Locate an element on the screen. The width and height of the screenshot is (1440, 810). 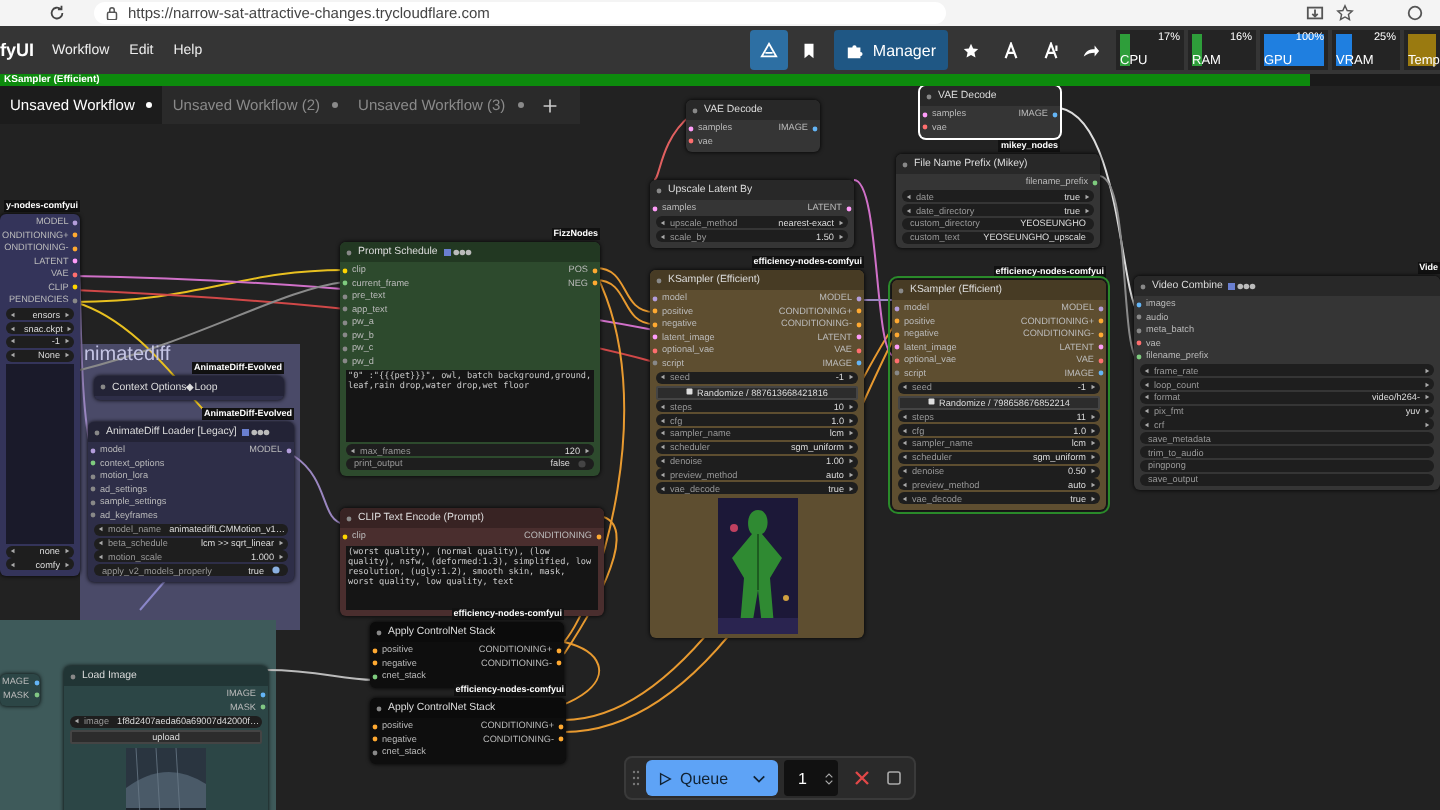
install-icon is located at coordinates (1315, 13).